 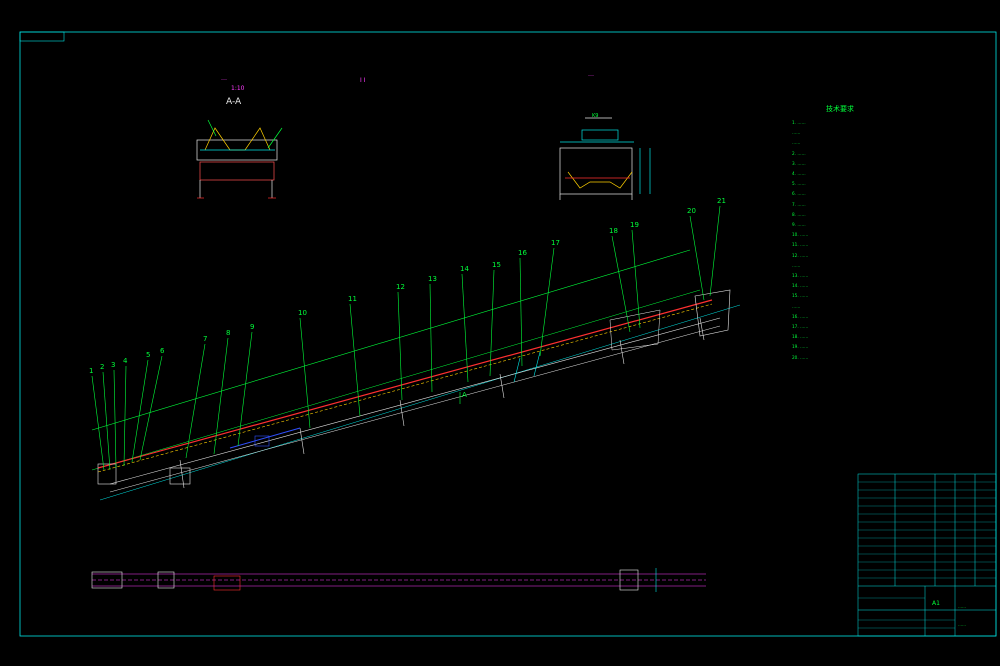 What do you see at coordinates (595, 116) in the screenshot?
I see `section-right-dim: K9` at bounding box center [595, 116].